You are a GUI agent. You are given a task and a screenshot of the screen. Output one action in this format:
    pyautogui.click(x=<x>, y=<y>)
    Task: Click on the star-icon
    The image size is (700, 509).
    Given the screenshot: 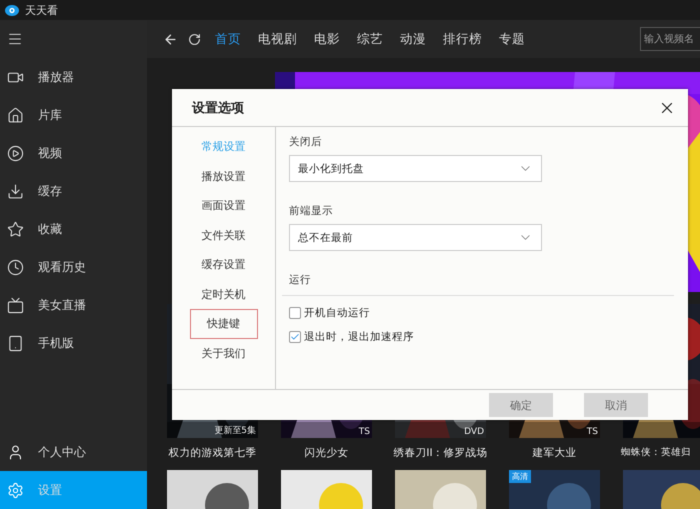 What is the action you would take?
    pyautogui.click(x=15, y=229)
    